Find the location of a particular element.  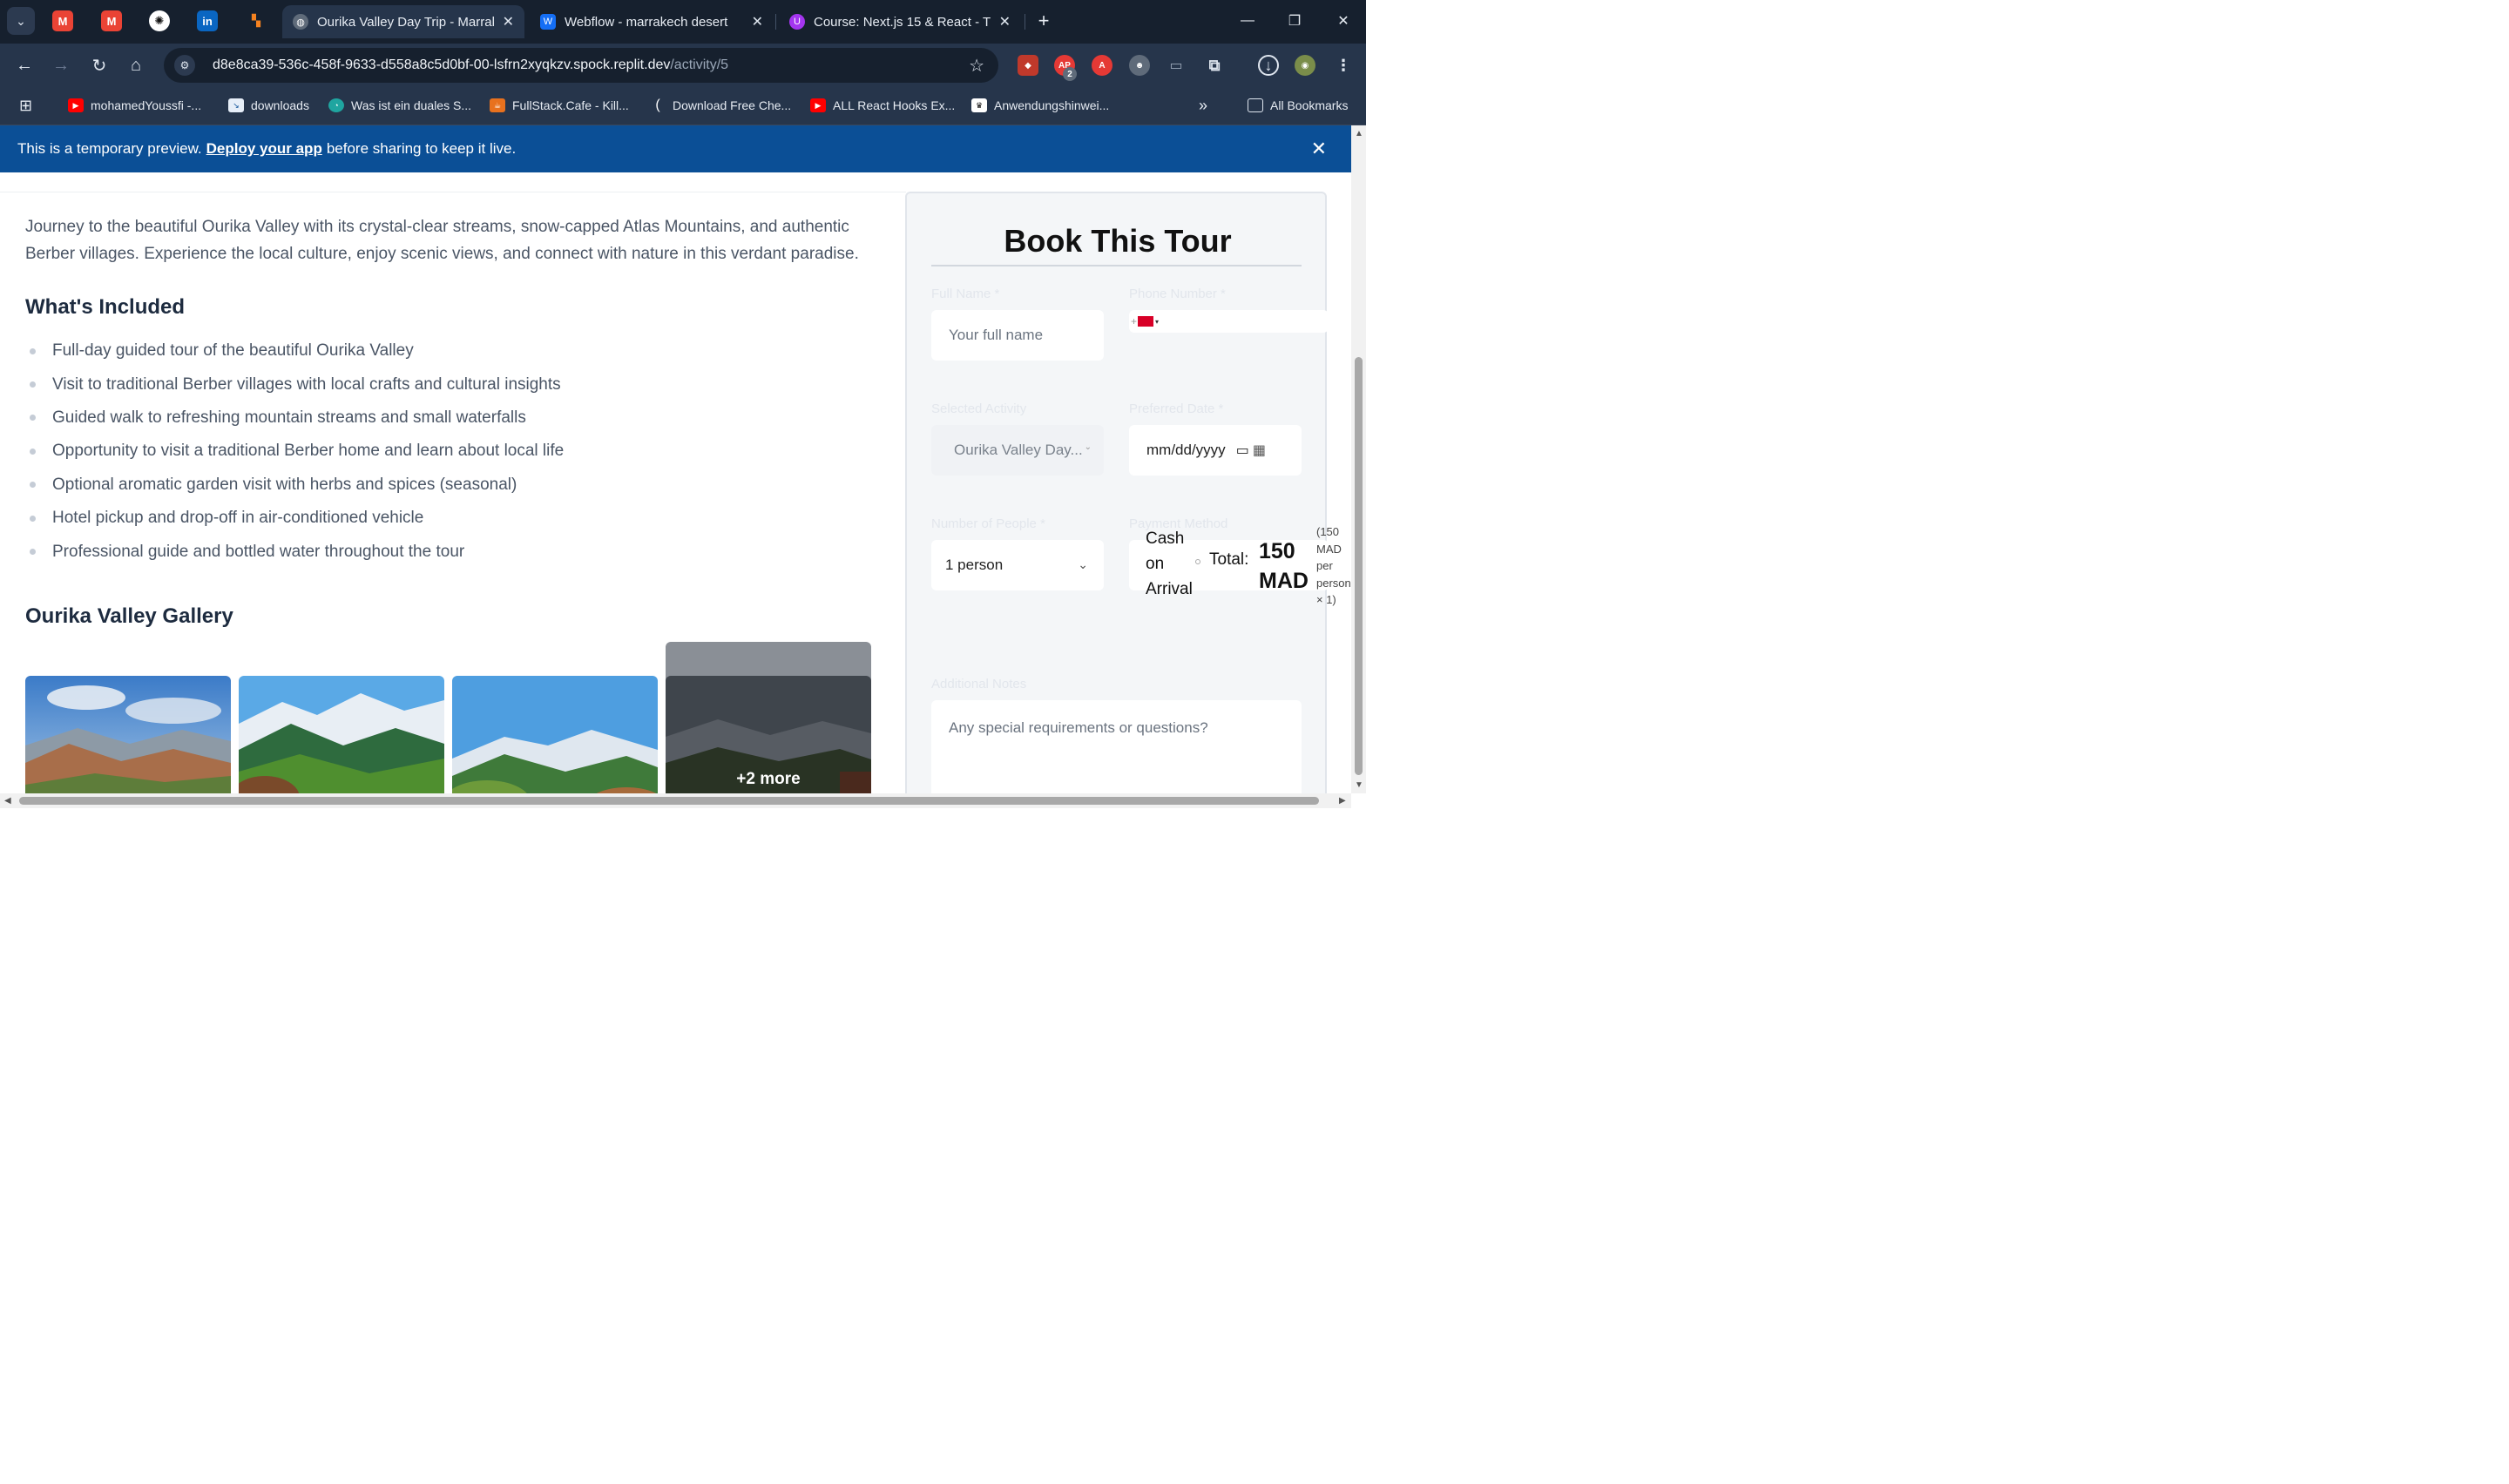

tab-title: Course: Next.js 15 & React - The is located at coordinates (902, 22).